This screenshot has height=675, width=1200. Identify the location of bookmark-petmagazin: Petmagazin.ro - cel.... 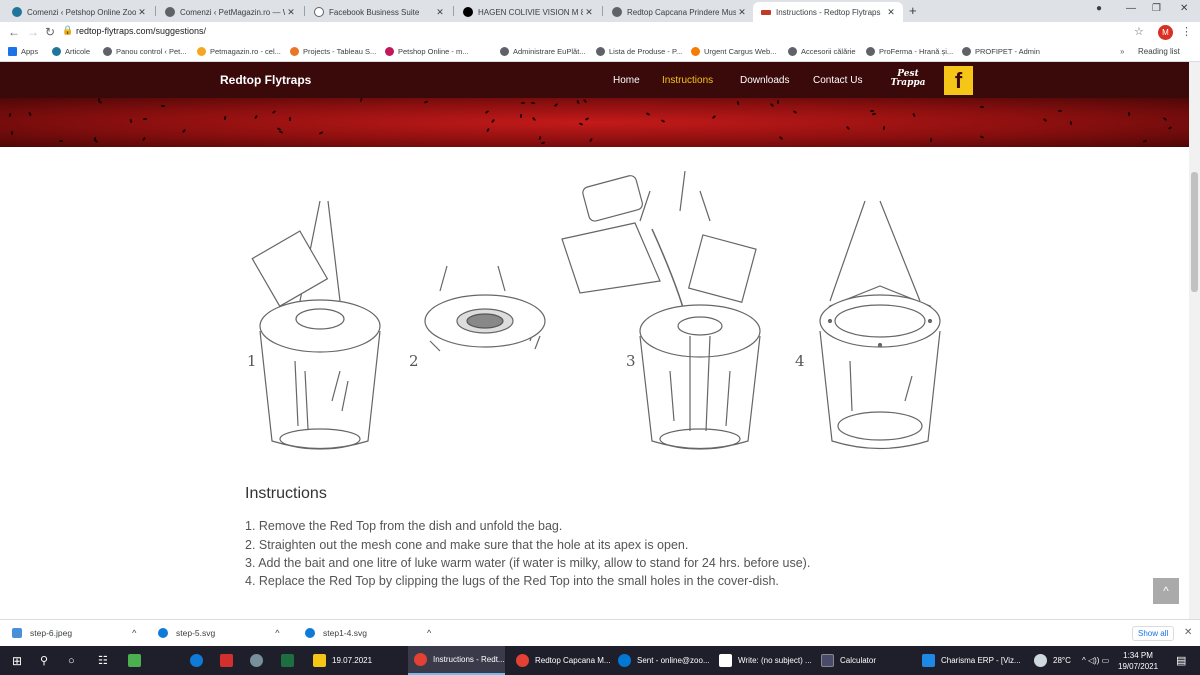
(239, 51).